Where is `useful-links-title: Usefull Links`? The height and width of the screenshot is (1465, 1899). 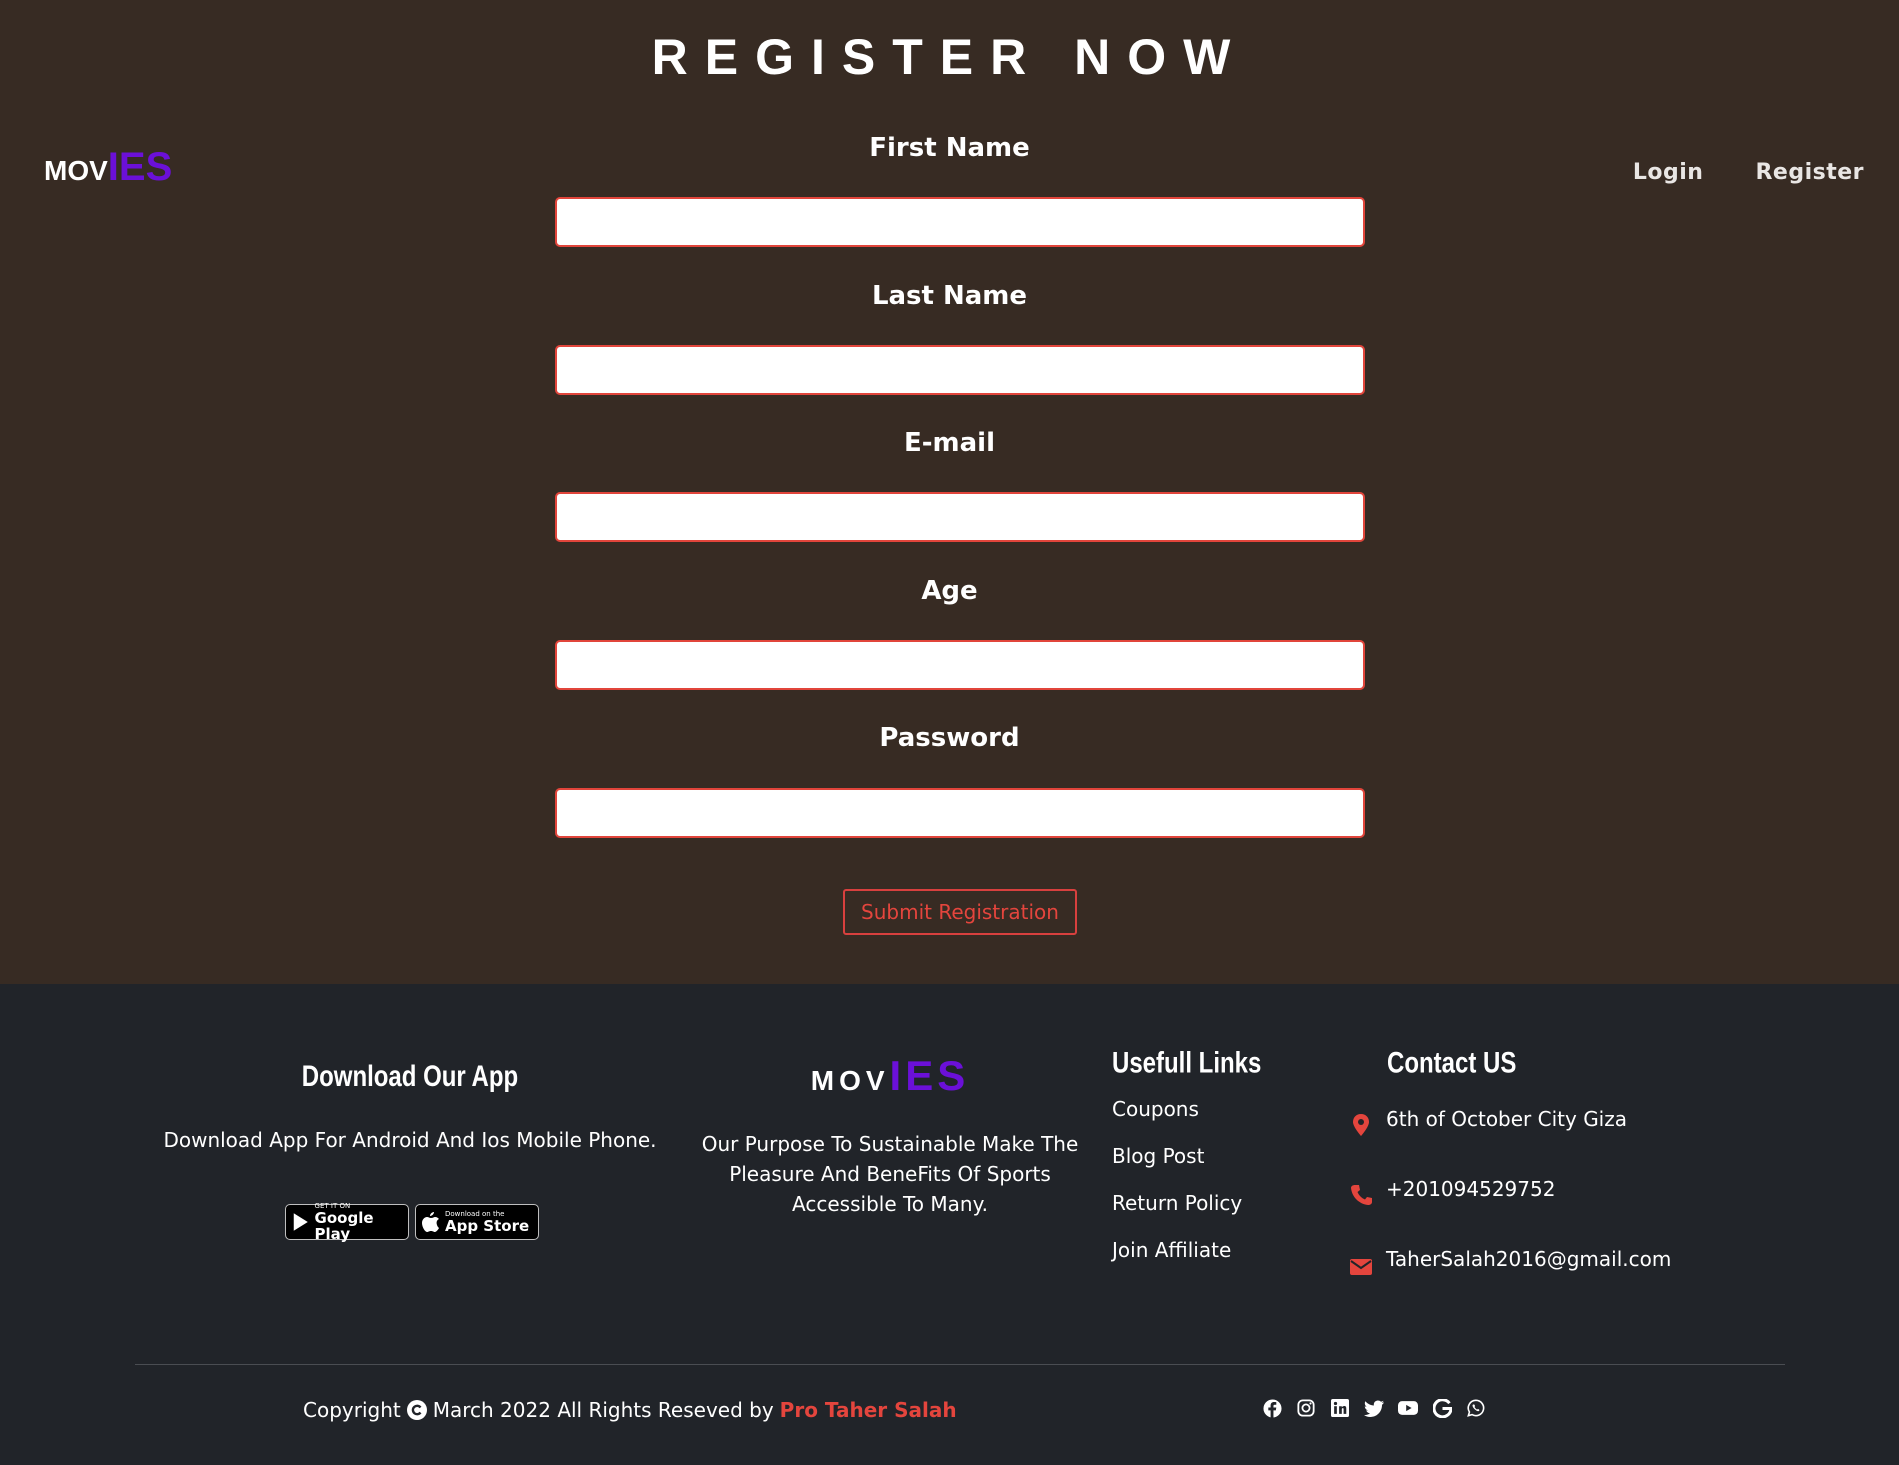 useful-links-title: Usefull Links is located at coordinates (1187, 1063).